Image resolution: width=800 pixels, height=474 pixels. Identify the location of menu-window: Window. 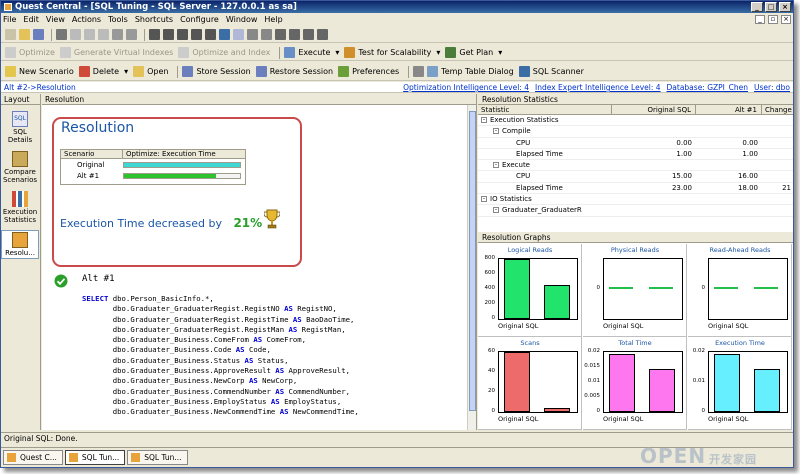
(242, 19).